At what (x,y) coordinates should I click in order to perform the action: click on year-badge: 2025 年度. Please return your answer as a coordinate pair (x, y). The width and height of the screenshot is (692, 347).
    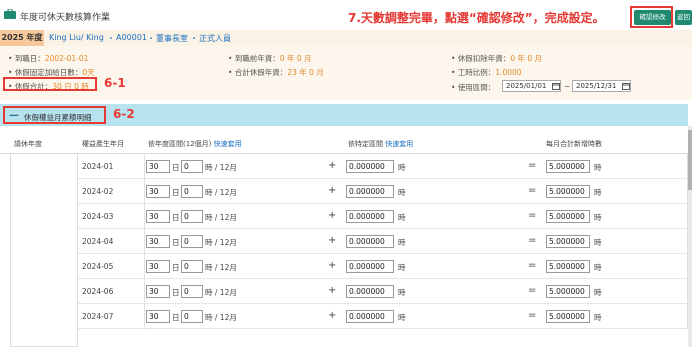
    Looking at the image, I should click on (22, 38).